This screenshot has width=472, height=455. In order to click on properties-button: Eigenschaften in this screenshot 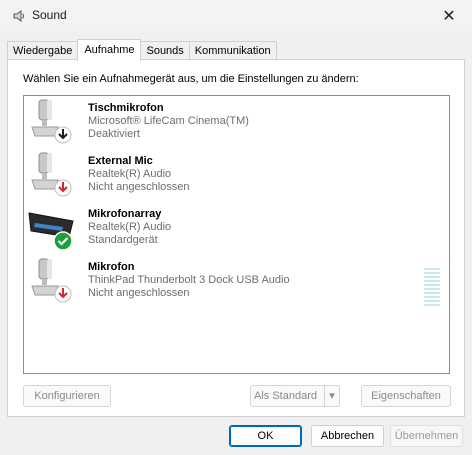, I will do `click(406, 396)`.